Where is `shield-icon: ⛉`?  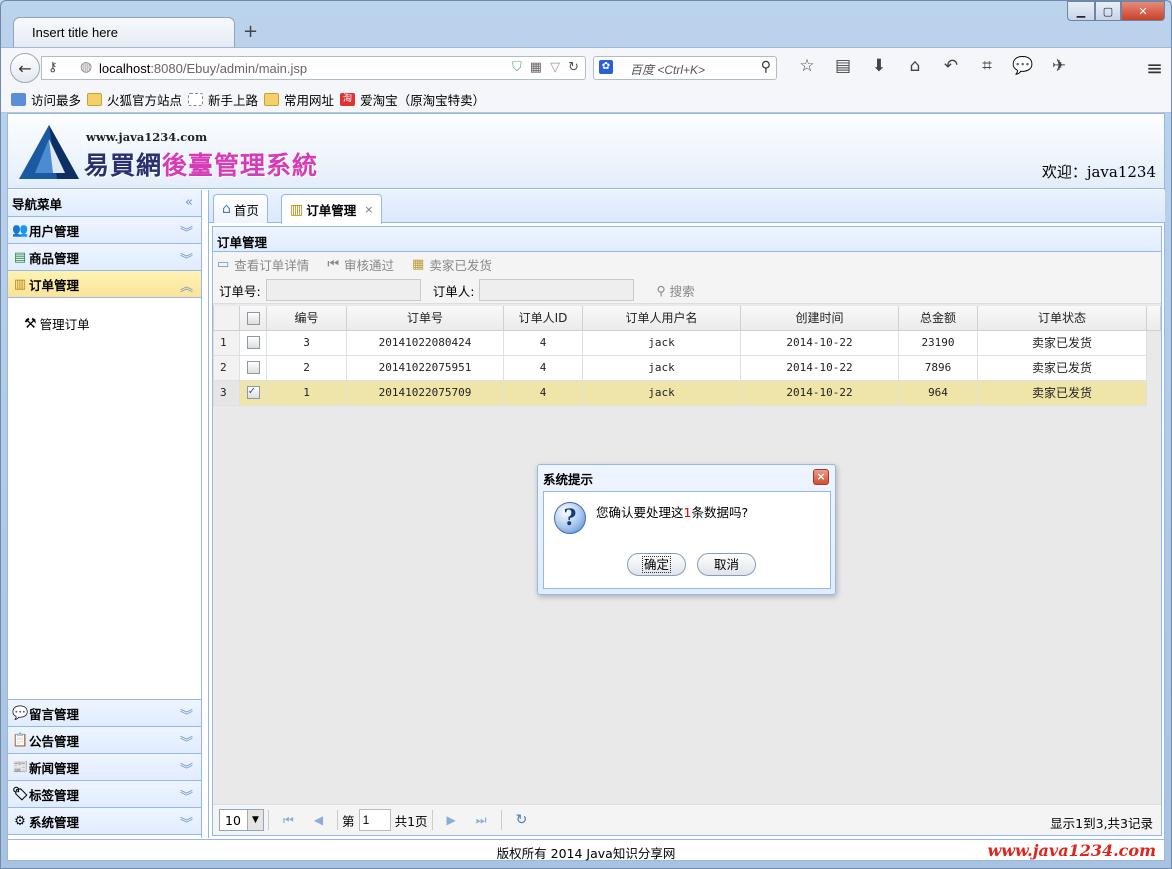
shield-icon: ⛉ is located at coordinates (517, 67).